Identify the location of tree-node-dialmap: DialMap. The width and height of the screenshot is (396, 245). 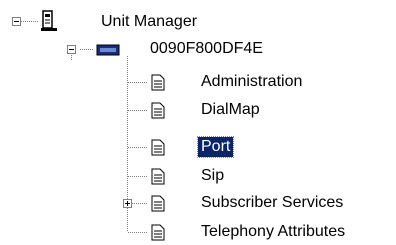
(230, 110).